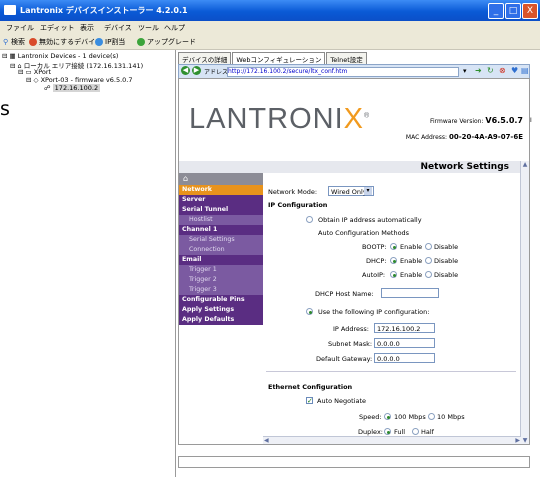 This screenshot has width=540, height=477. What do you see at coordinates (28, 72) in the screenshot?
I see `folder-icon: ▭` at bounding box center [28, 72].